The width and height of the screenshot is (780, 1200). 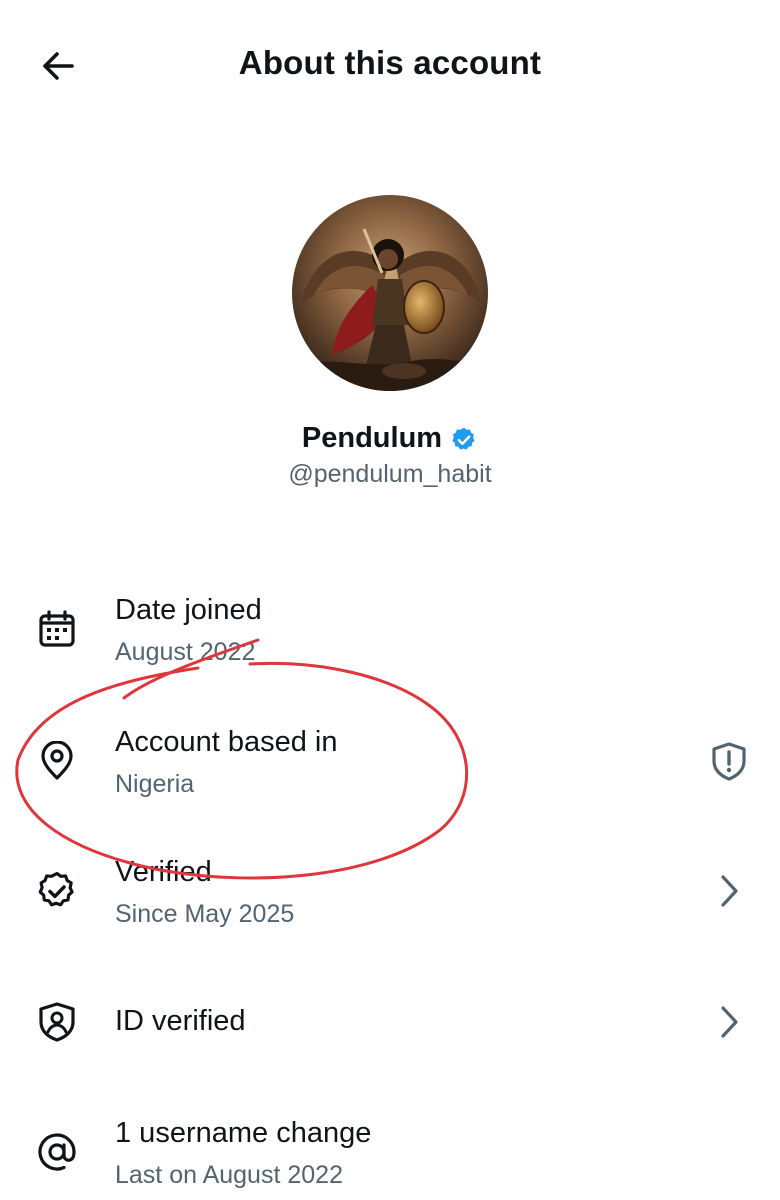 I want to click on header: About this account, so click(x=390, y=65).